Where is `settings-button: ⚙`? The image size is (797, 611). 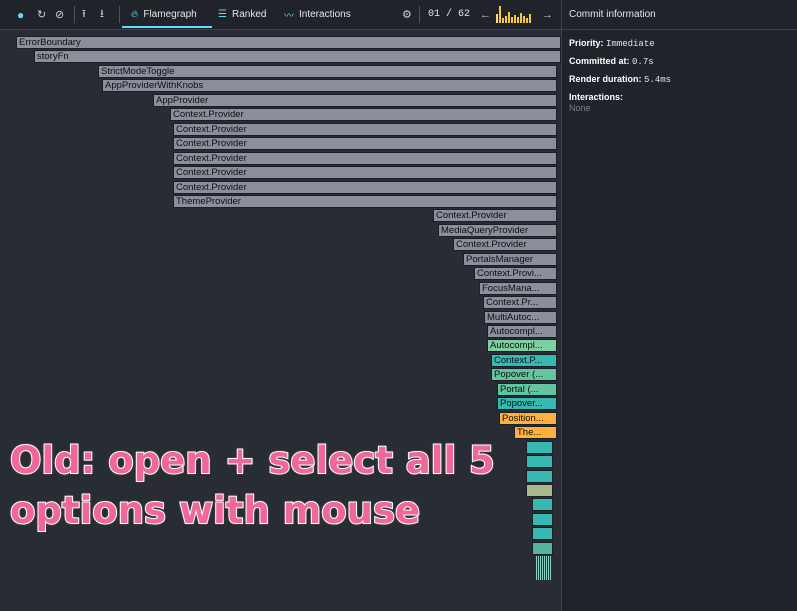 settings-button: ⚙ is located at coordinates (407, 14).